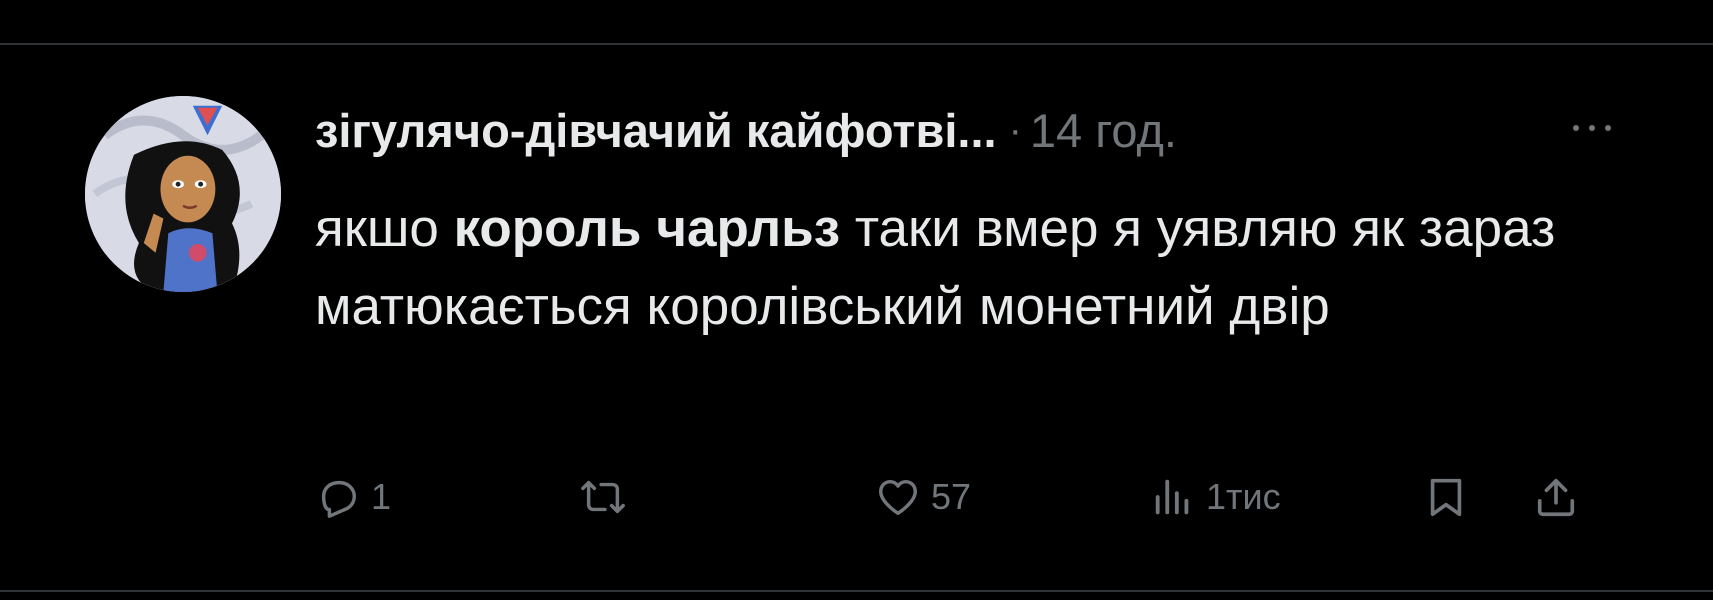 This screenshot has height=600, width=1713. I want to click on post-header: зігулячо-дівчачий кайфотві... · 14 год., so click(746, 130).